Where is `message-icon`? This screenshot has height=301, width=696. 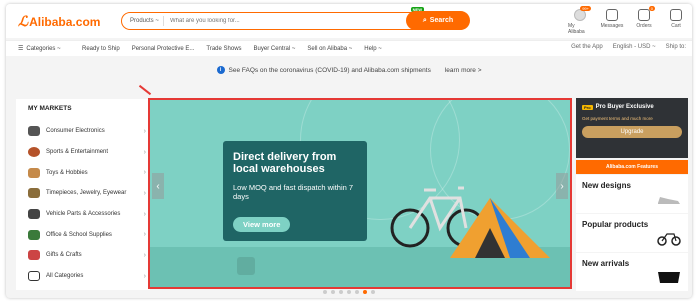
message-icon is located at coordinates (612, 15).